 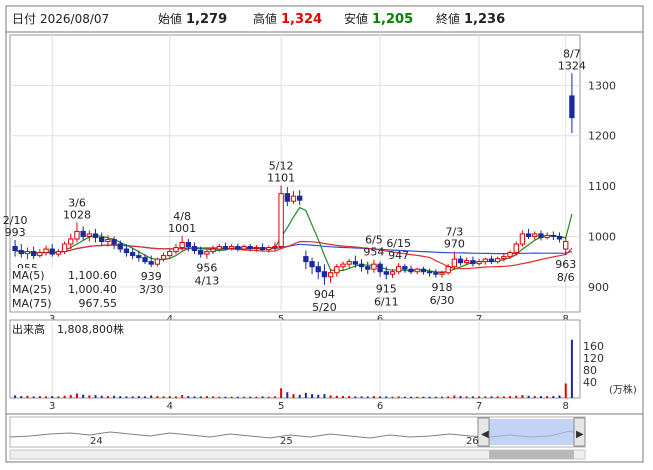 I want to click on annotation-price: 963, so click(x=565, y=264).